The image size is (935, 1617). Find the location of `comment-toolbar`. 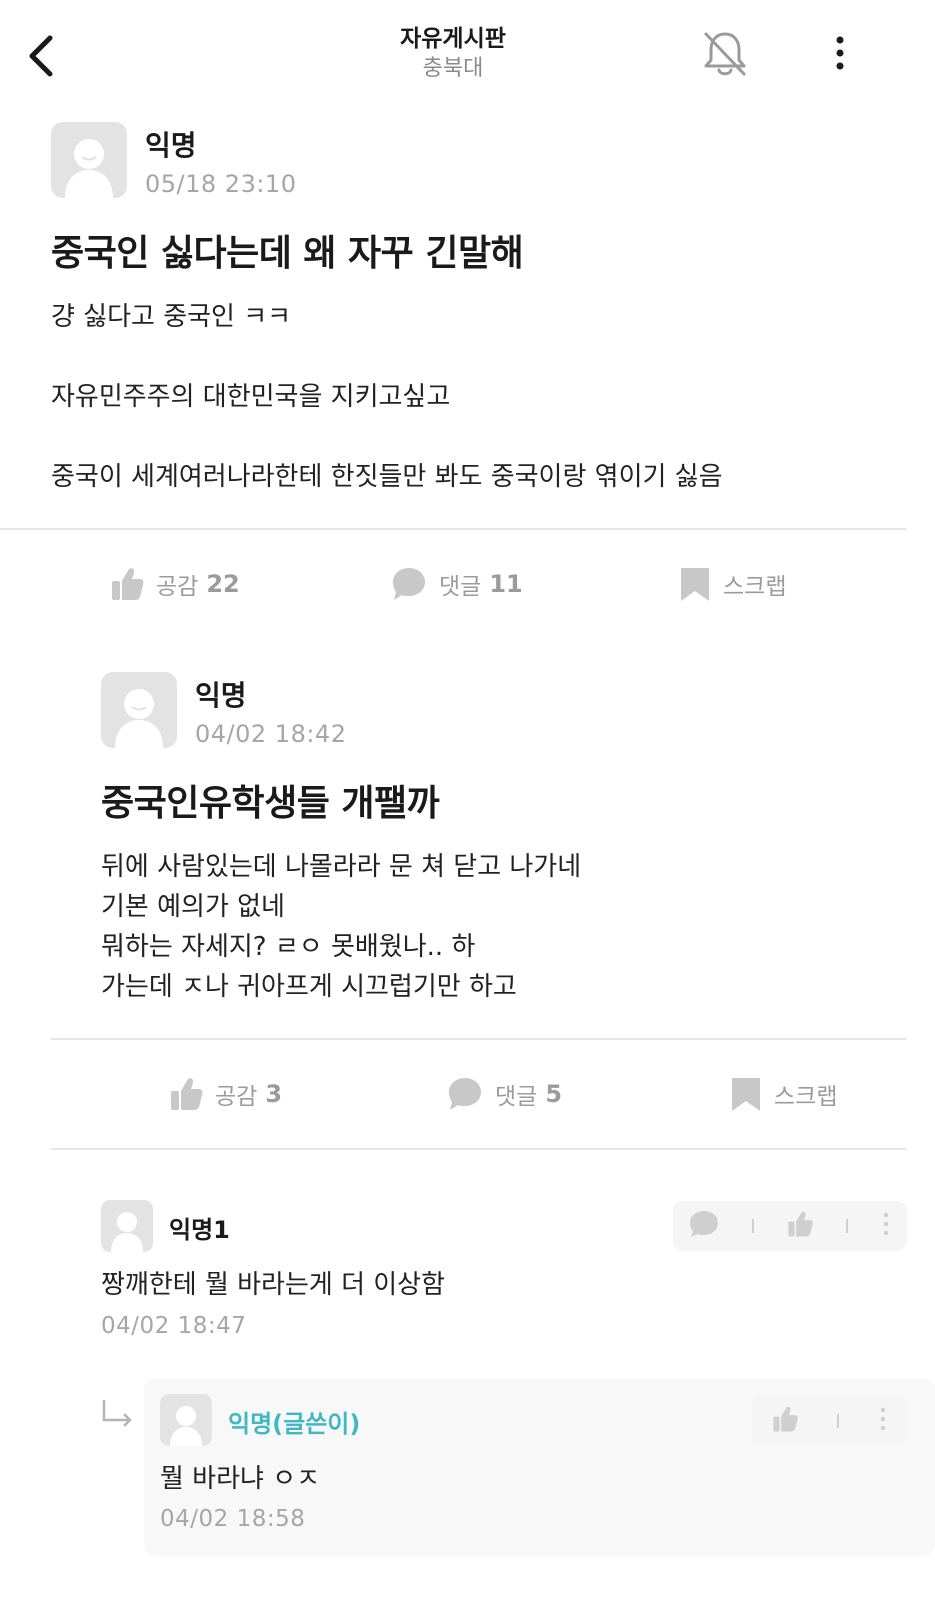

comment-toolbar is located at coordinates (790, 1226).